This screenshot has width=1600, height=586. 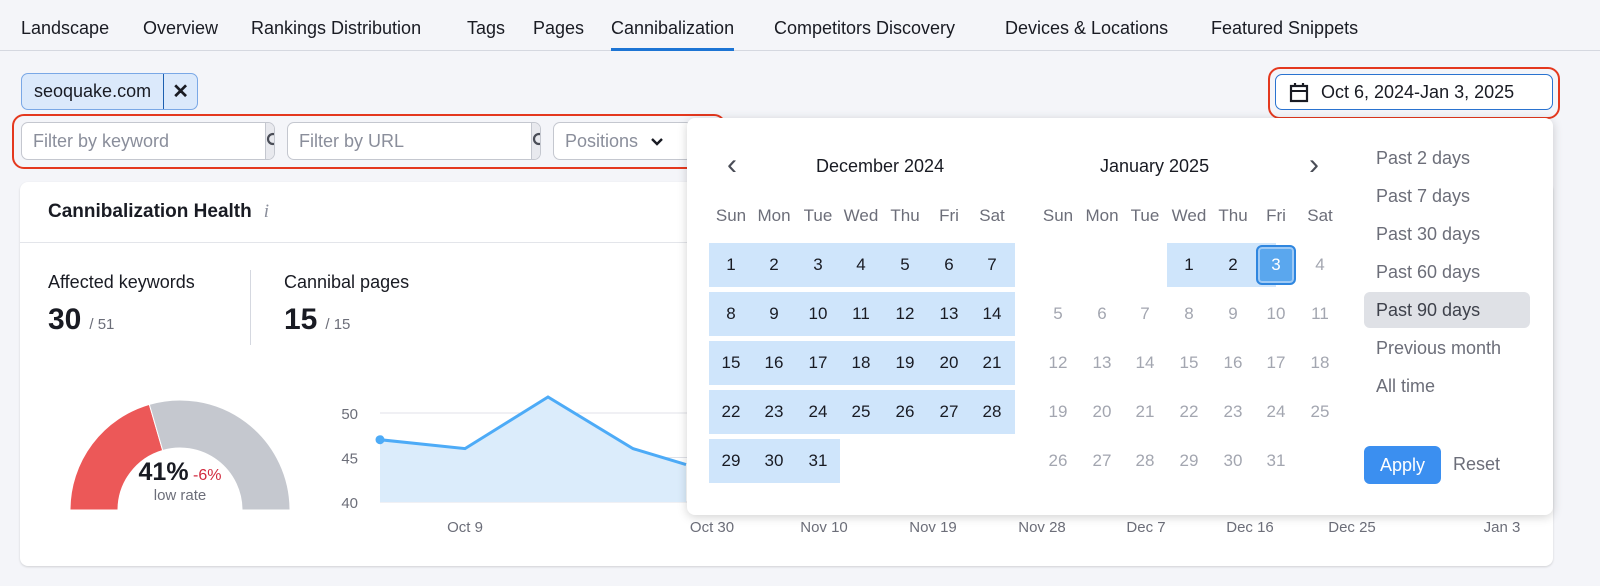 I want to click on domain-chip-label: seoquake.com, so click(x=93, y=91).